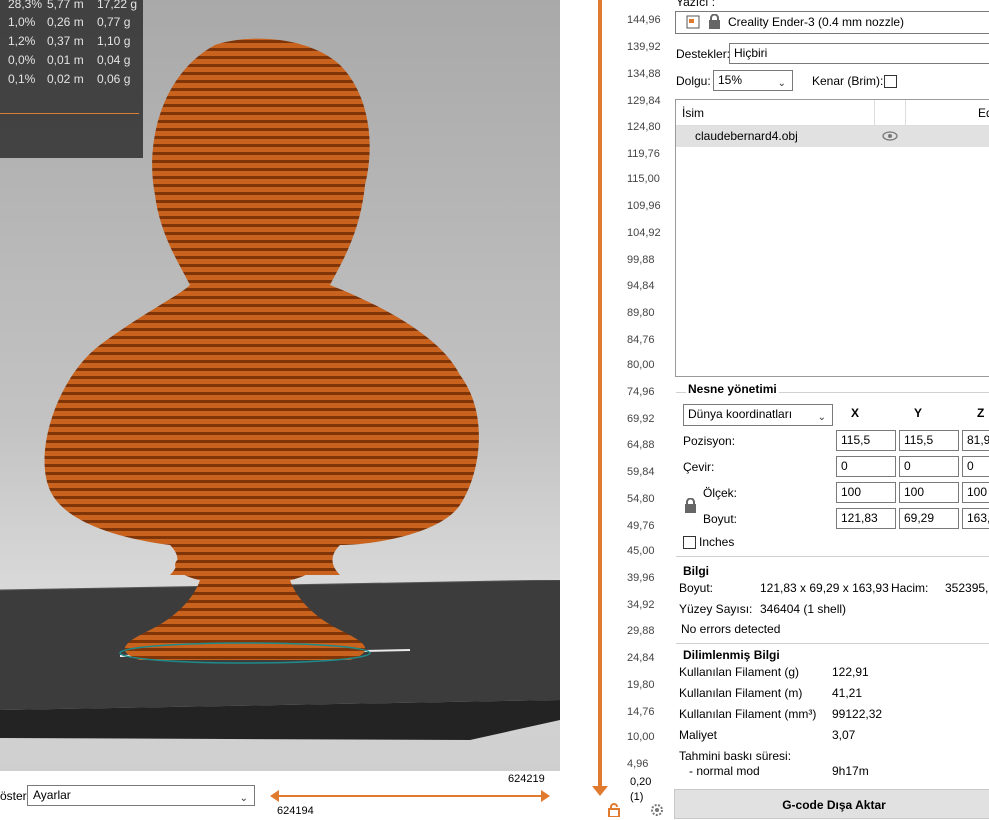  I want to click on column-name: İsim, so click(693, 113).